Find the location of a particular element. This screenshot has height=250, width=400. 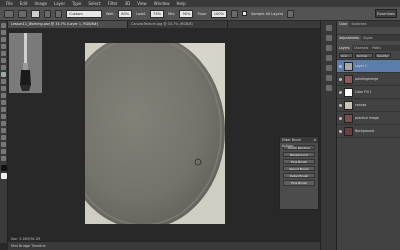

actions-icon is located at coordinates (328, 38).